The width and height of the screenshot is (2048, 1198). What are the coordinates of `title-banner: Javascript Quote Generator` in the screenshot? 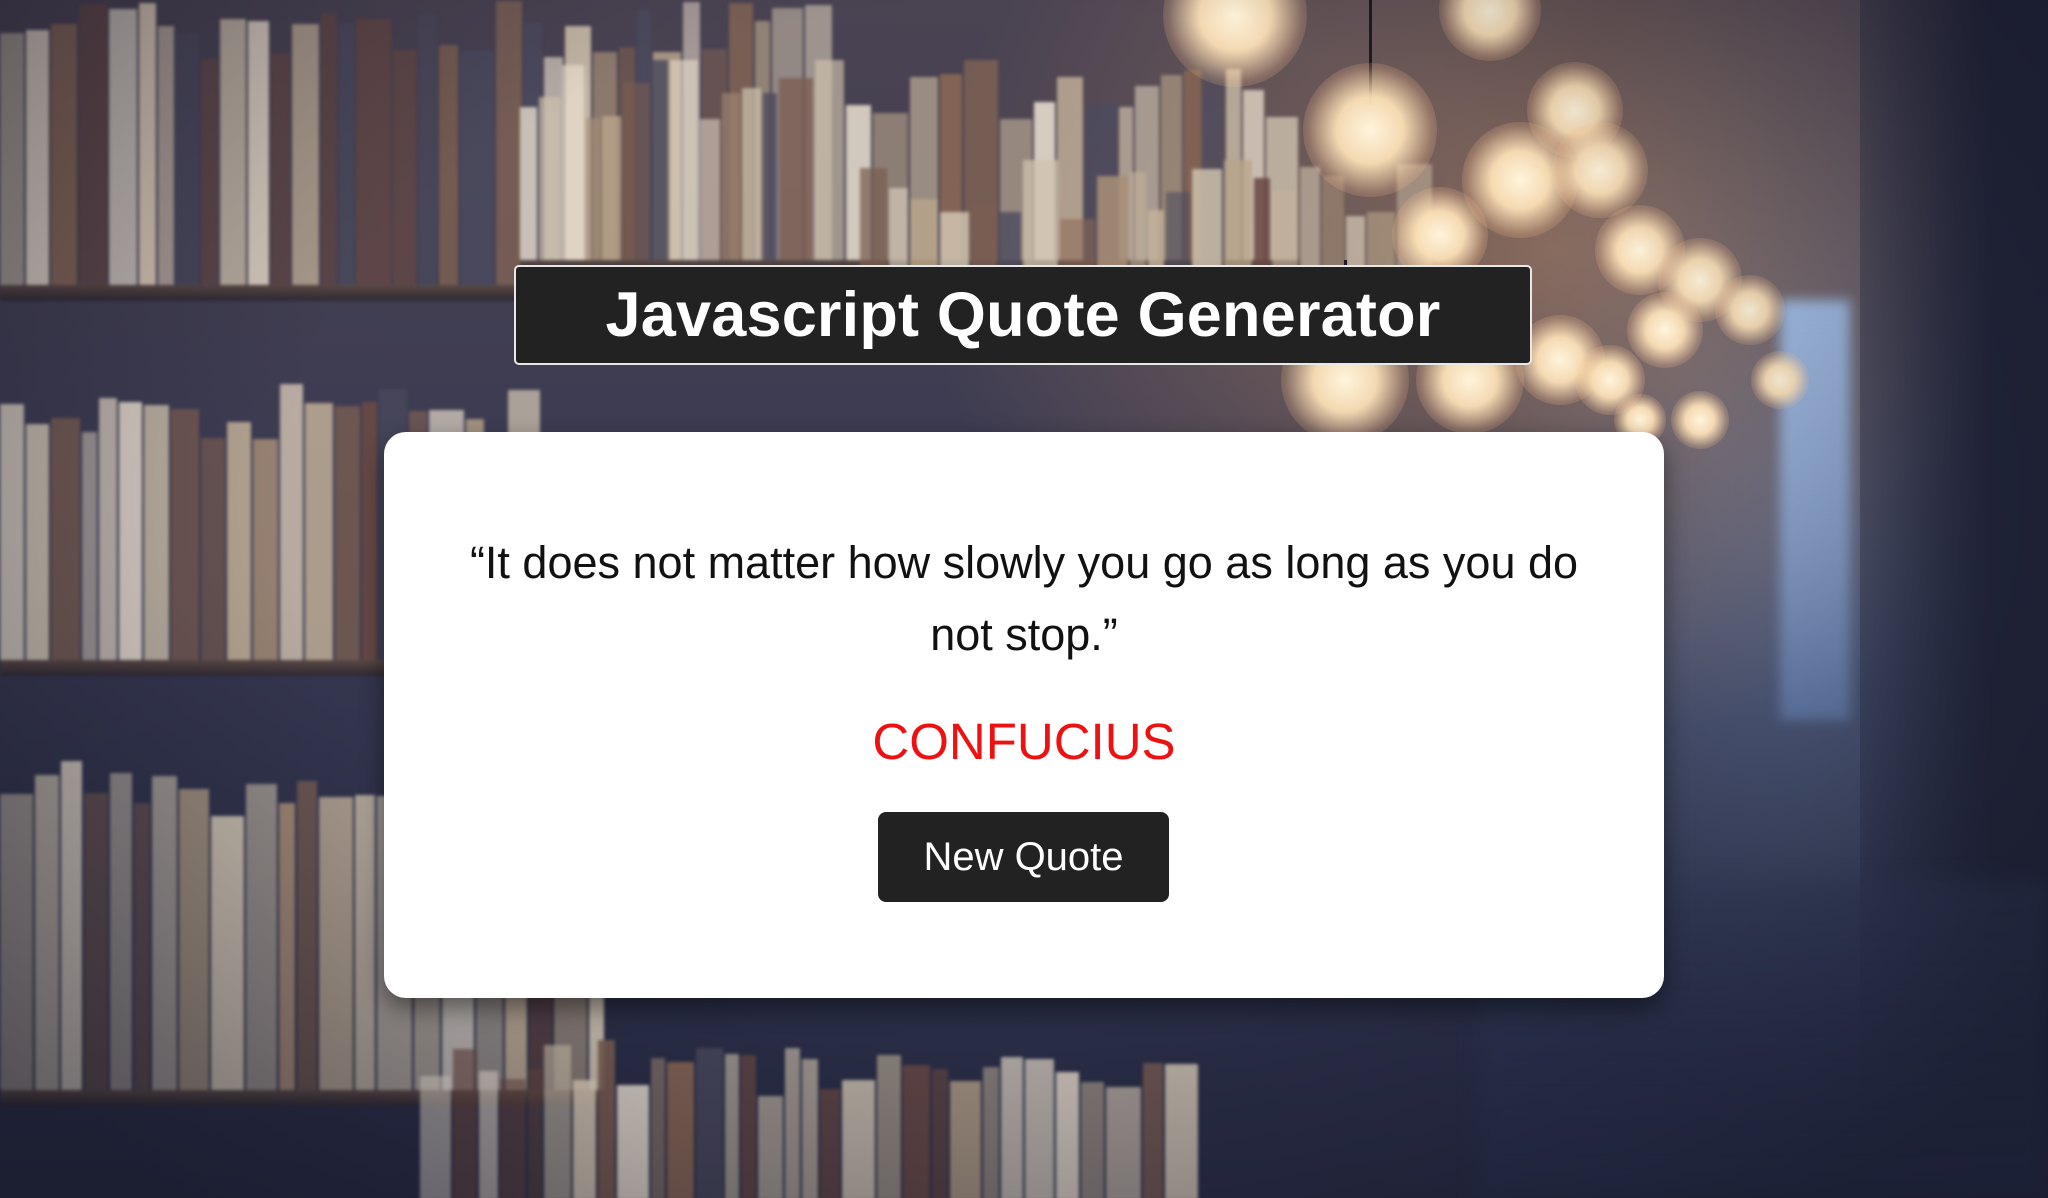 It's located at (1023, 315).